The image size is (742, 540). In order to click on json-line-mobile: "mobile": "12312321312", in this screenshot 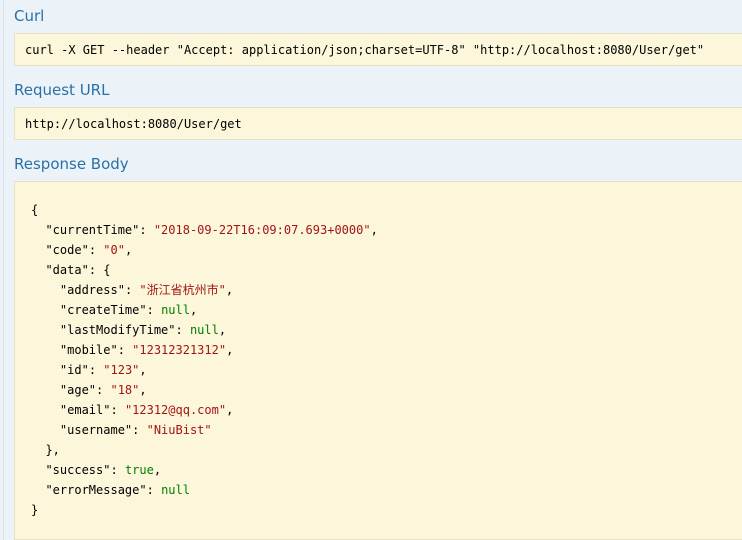, I will do `click(146, 350)`.